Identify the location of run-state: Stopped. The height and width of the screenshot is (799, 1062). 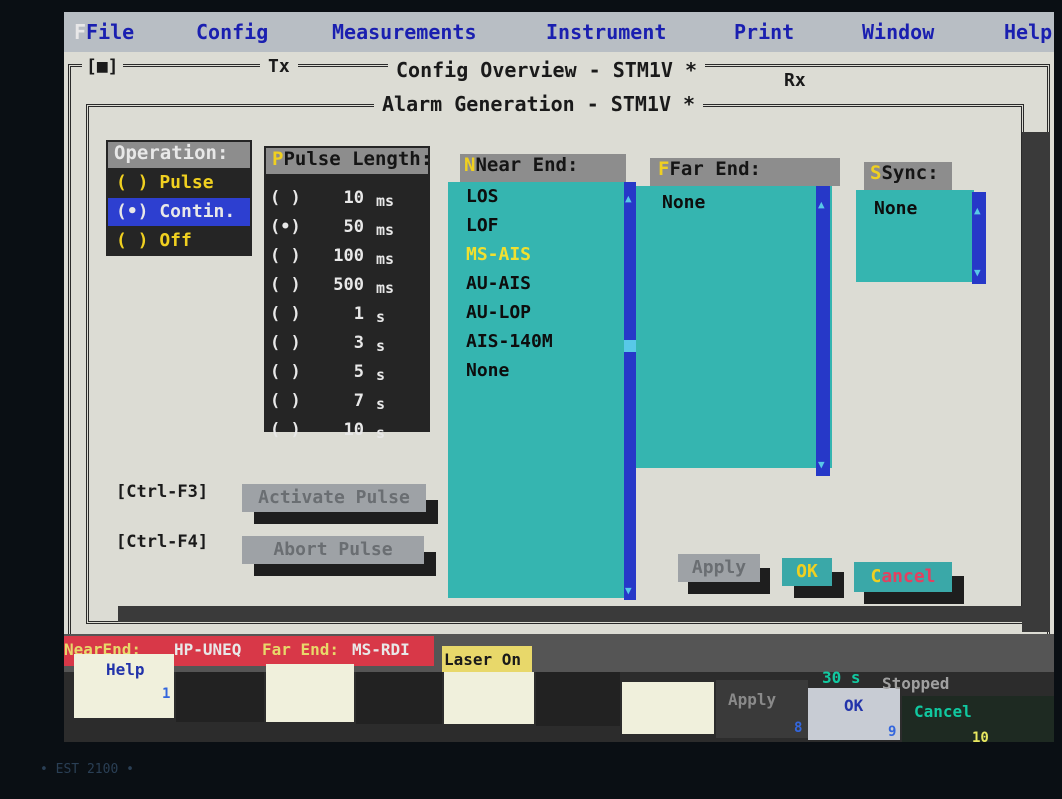
(916, 683).